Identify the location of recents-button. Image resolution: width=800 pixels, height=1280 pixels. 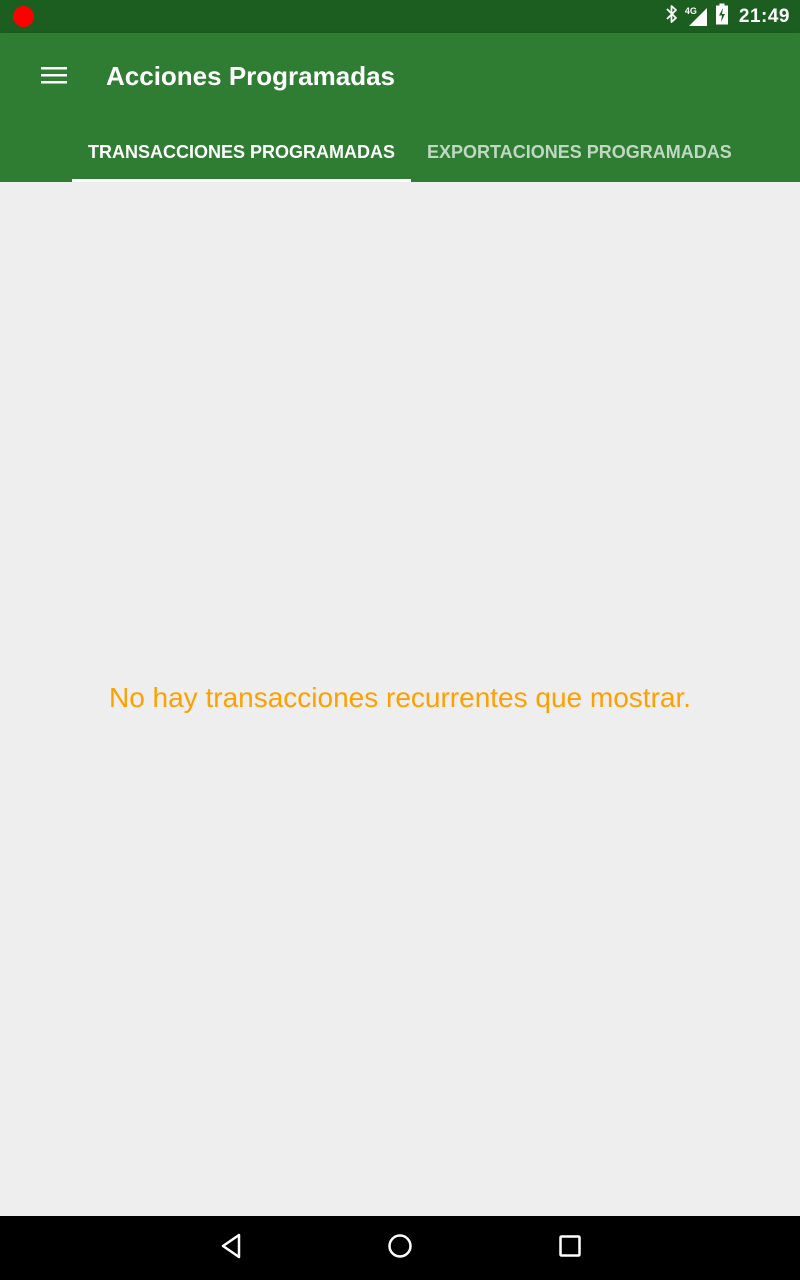
(570, 1248).